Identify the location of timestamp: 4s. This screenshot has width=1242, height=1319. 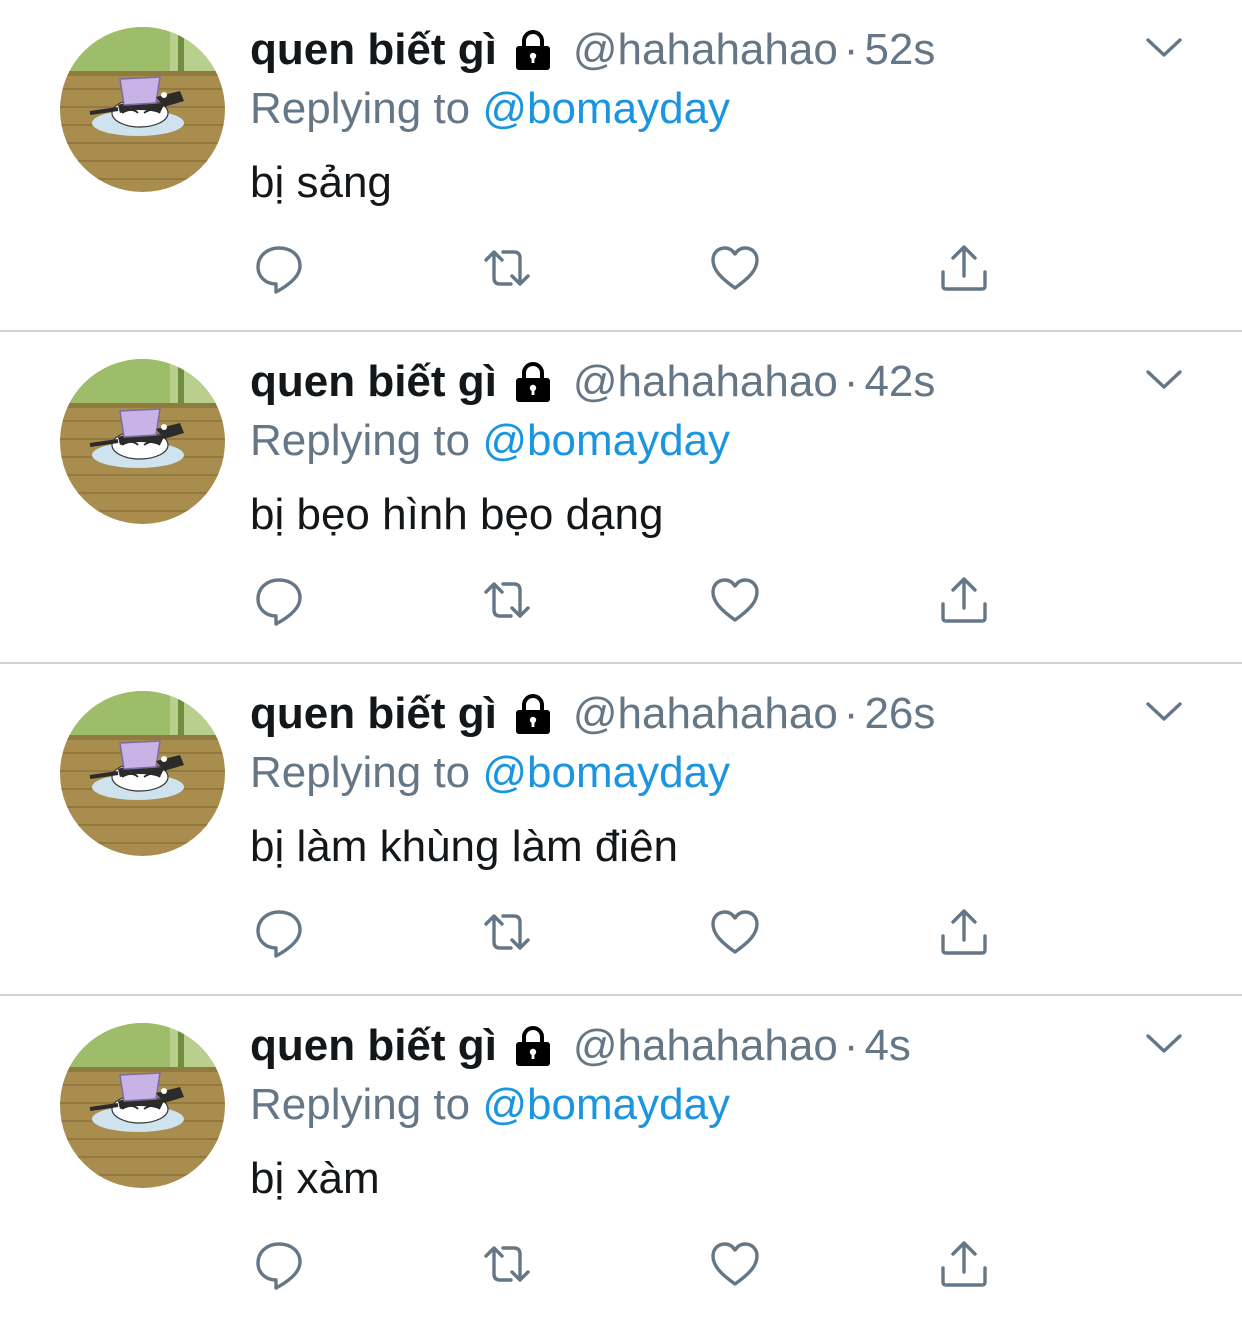
(887, 1046).